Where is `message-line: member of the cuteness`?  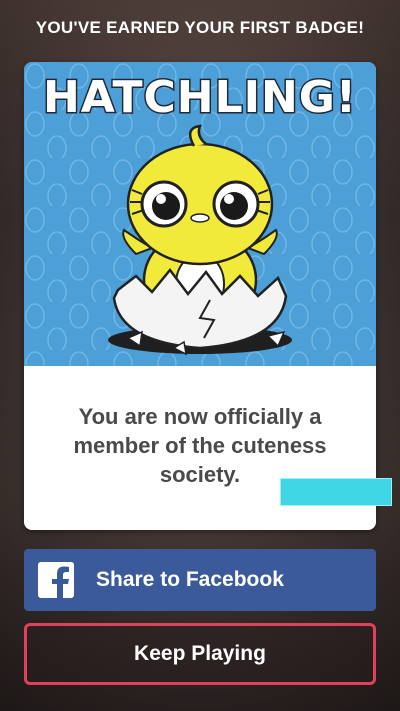
message-line: member of the cuteness is located at coordinates (200, 445).